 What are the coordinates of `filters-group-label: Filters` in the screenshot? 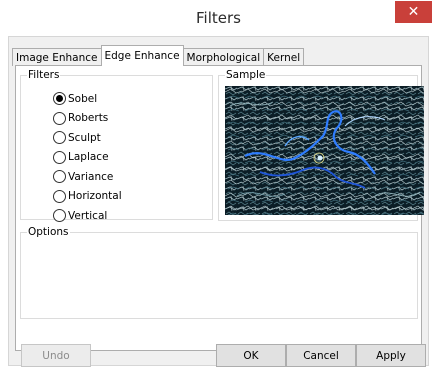 It's located at (44, 75).